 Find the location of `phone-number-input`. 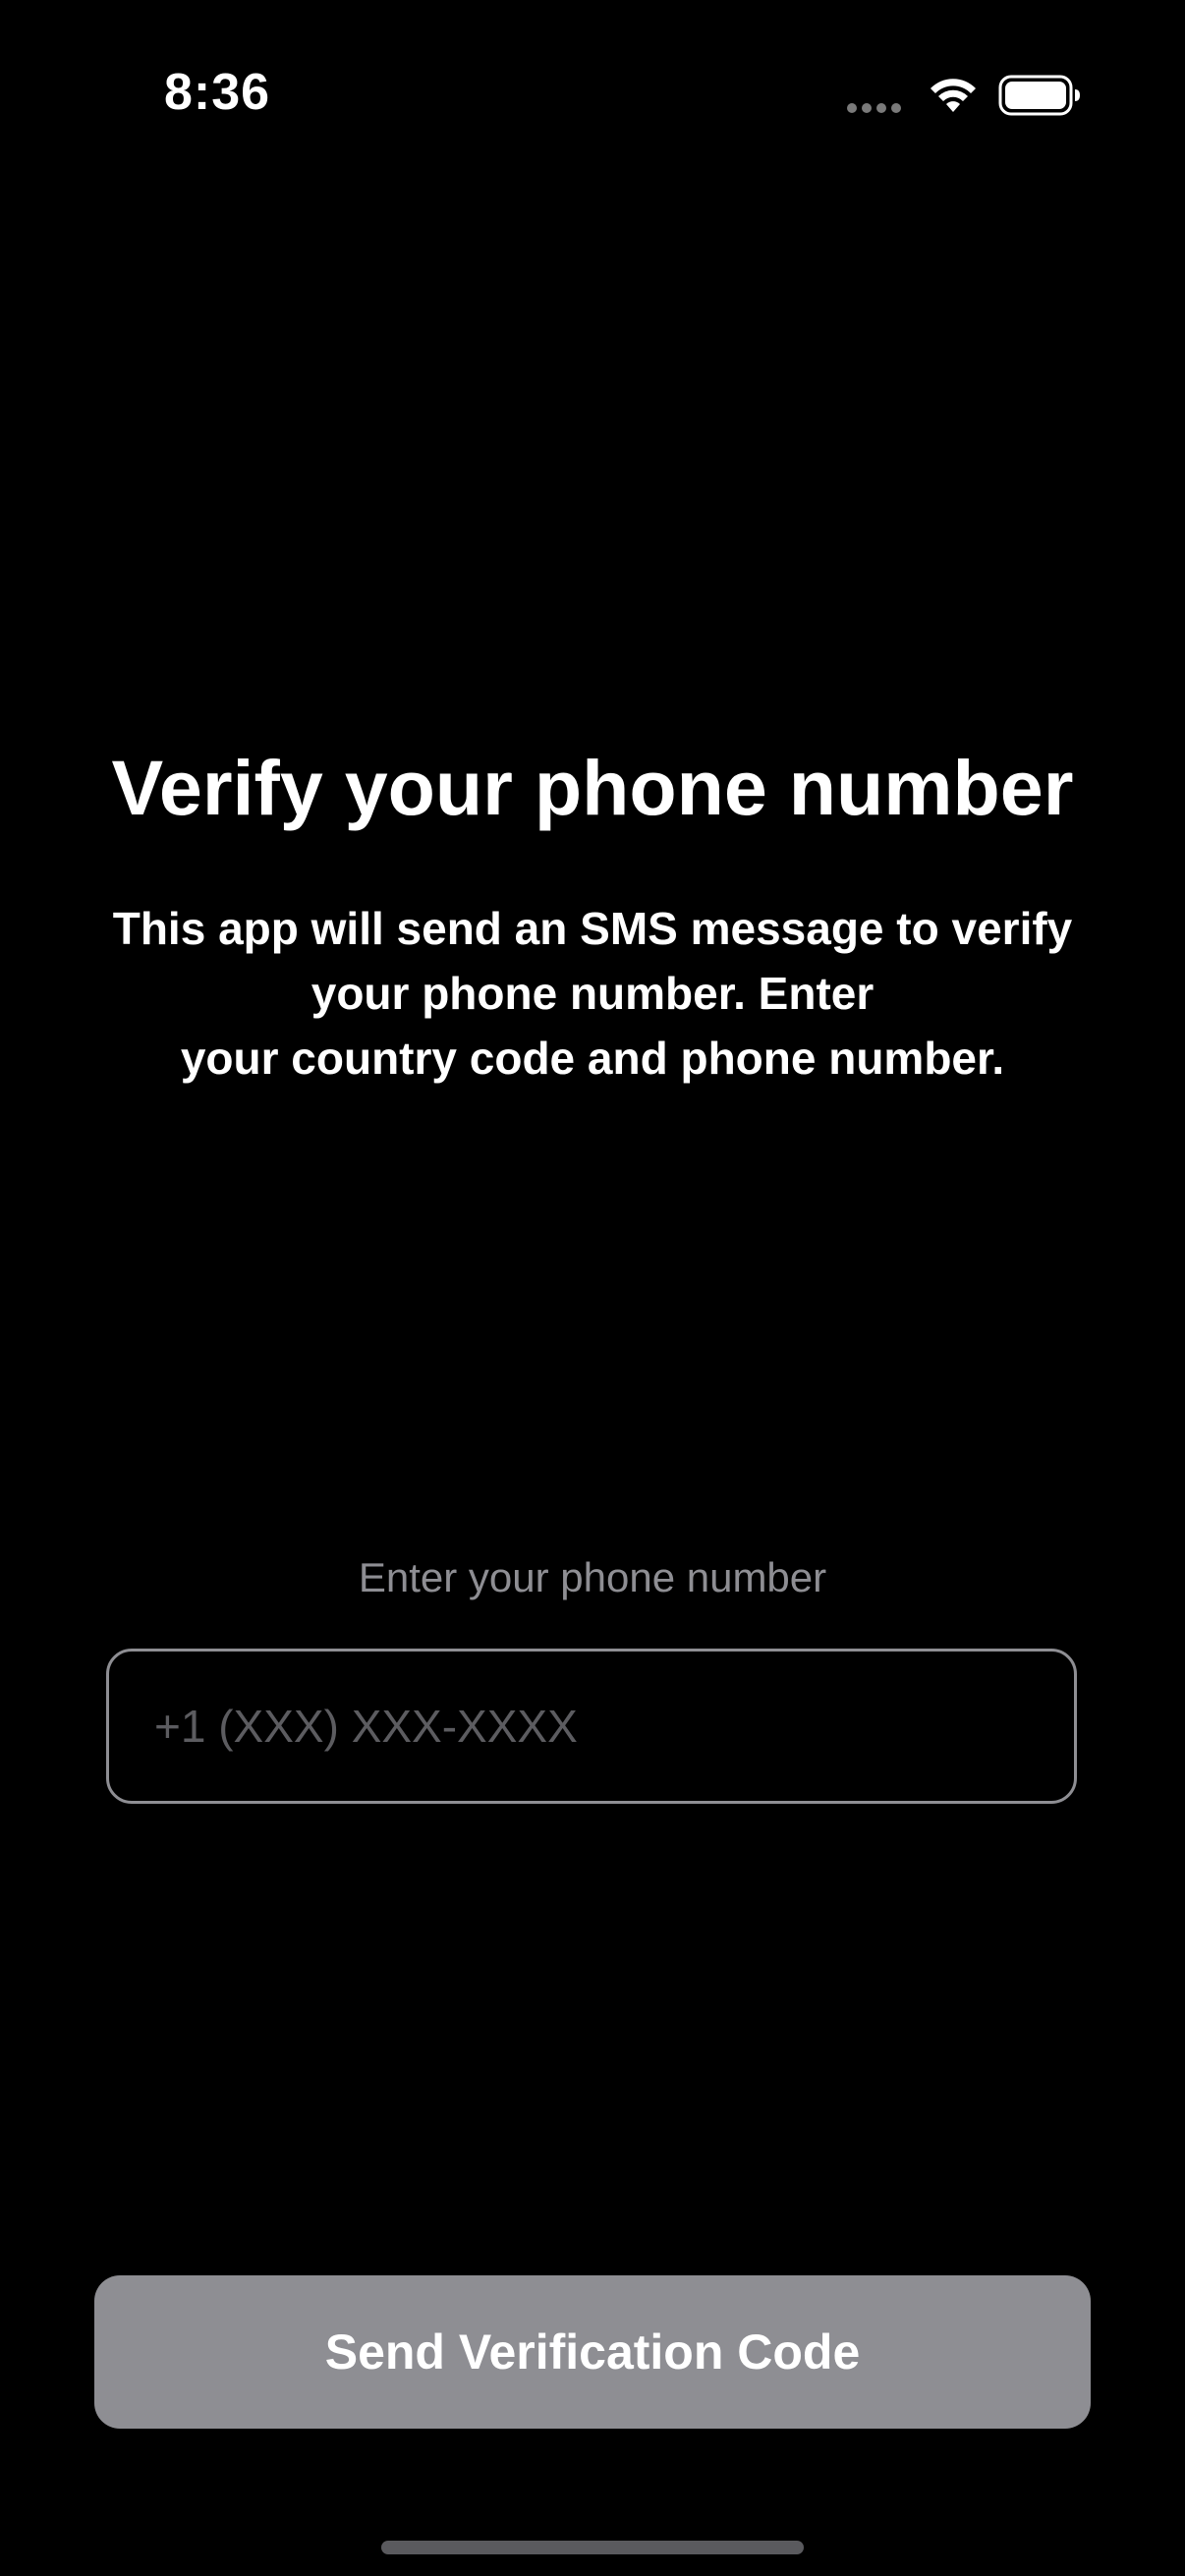

phone-number-input is located at coordinates (592, 1726).